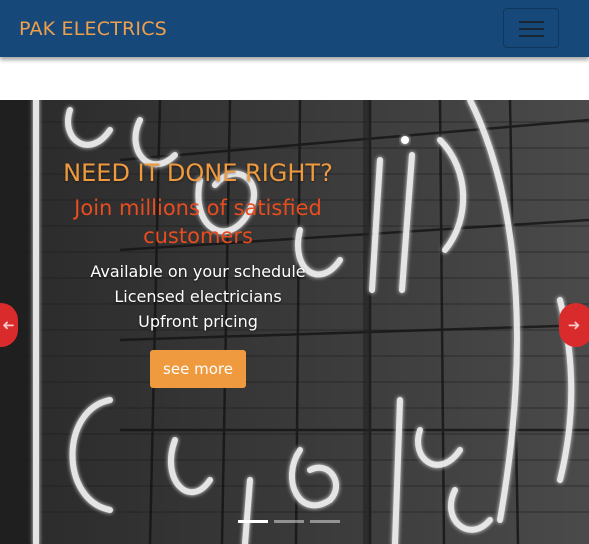 The width and height of the screenshot is (589, 544). I want to click on feature-item: Available on your schedule, so click(198, 271).